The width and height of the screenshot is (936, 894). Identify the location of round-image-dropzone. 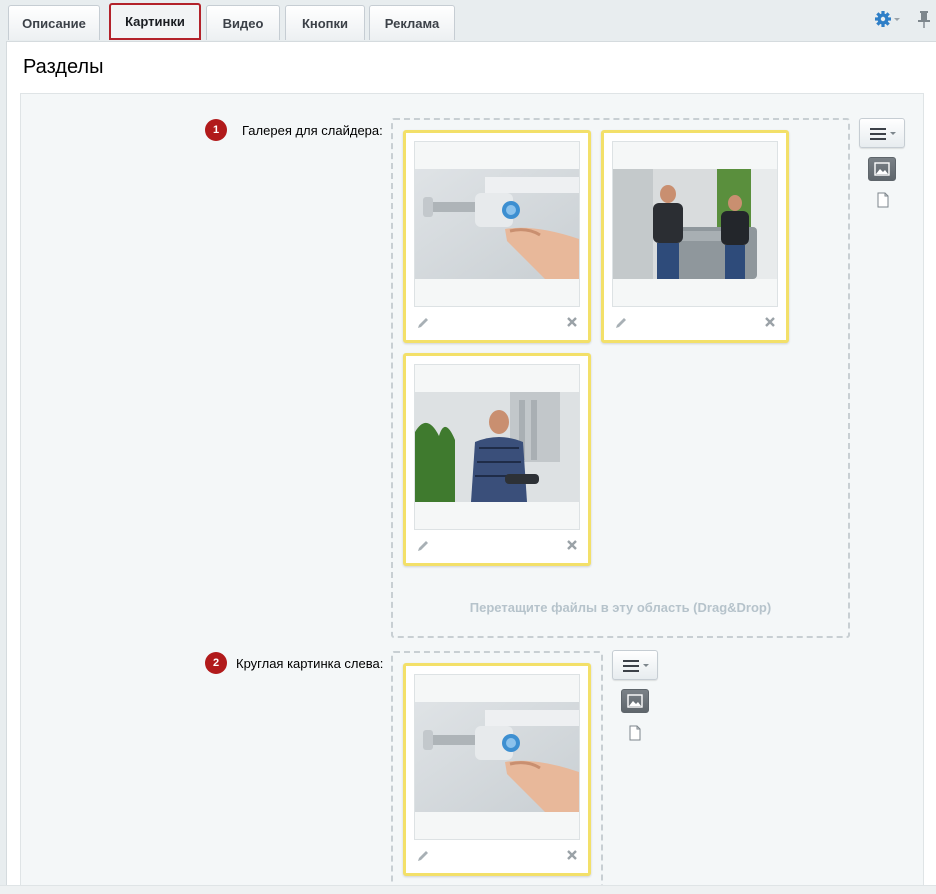
(497, 772).